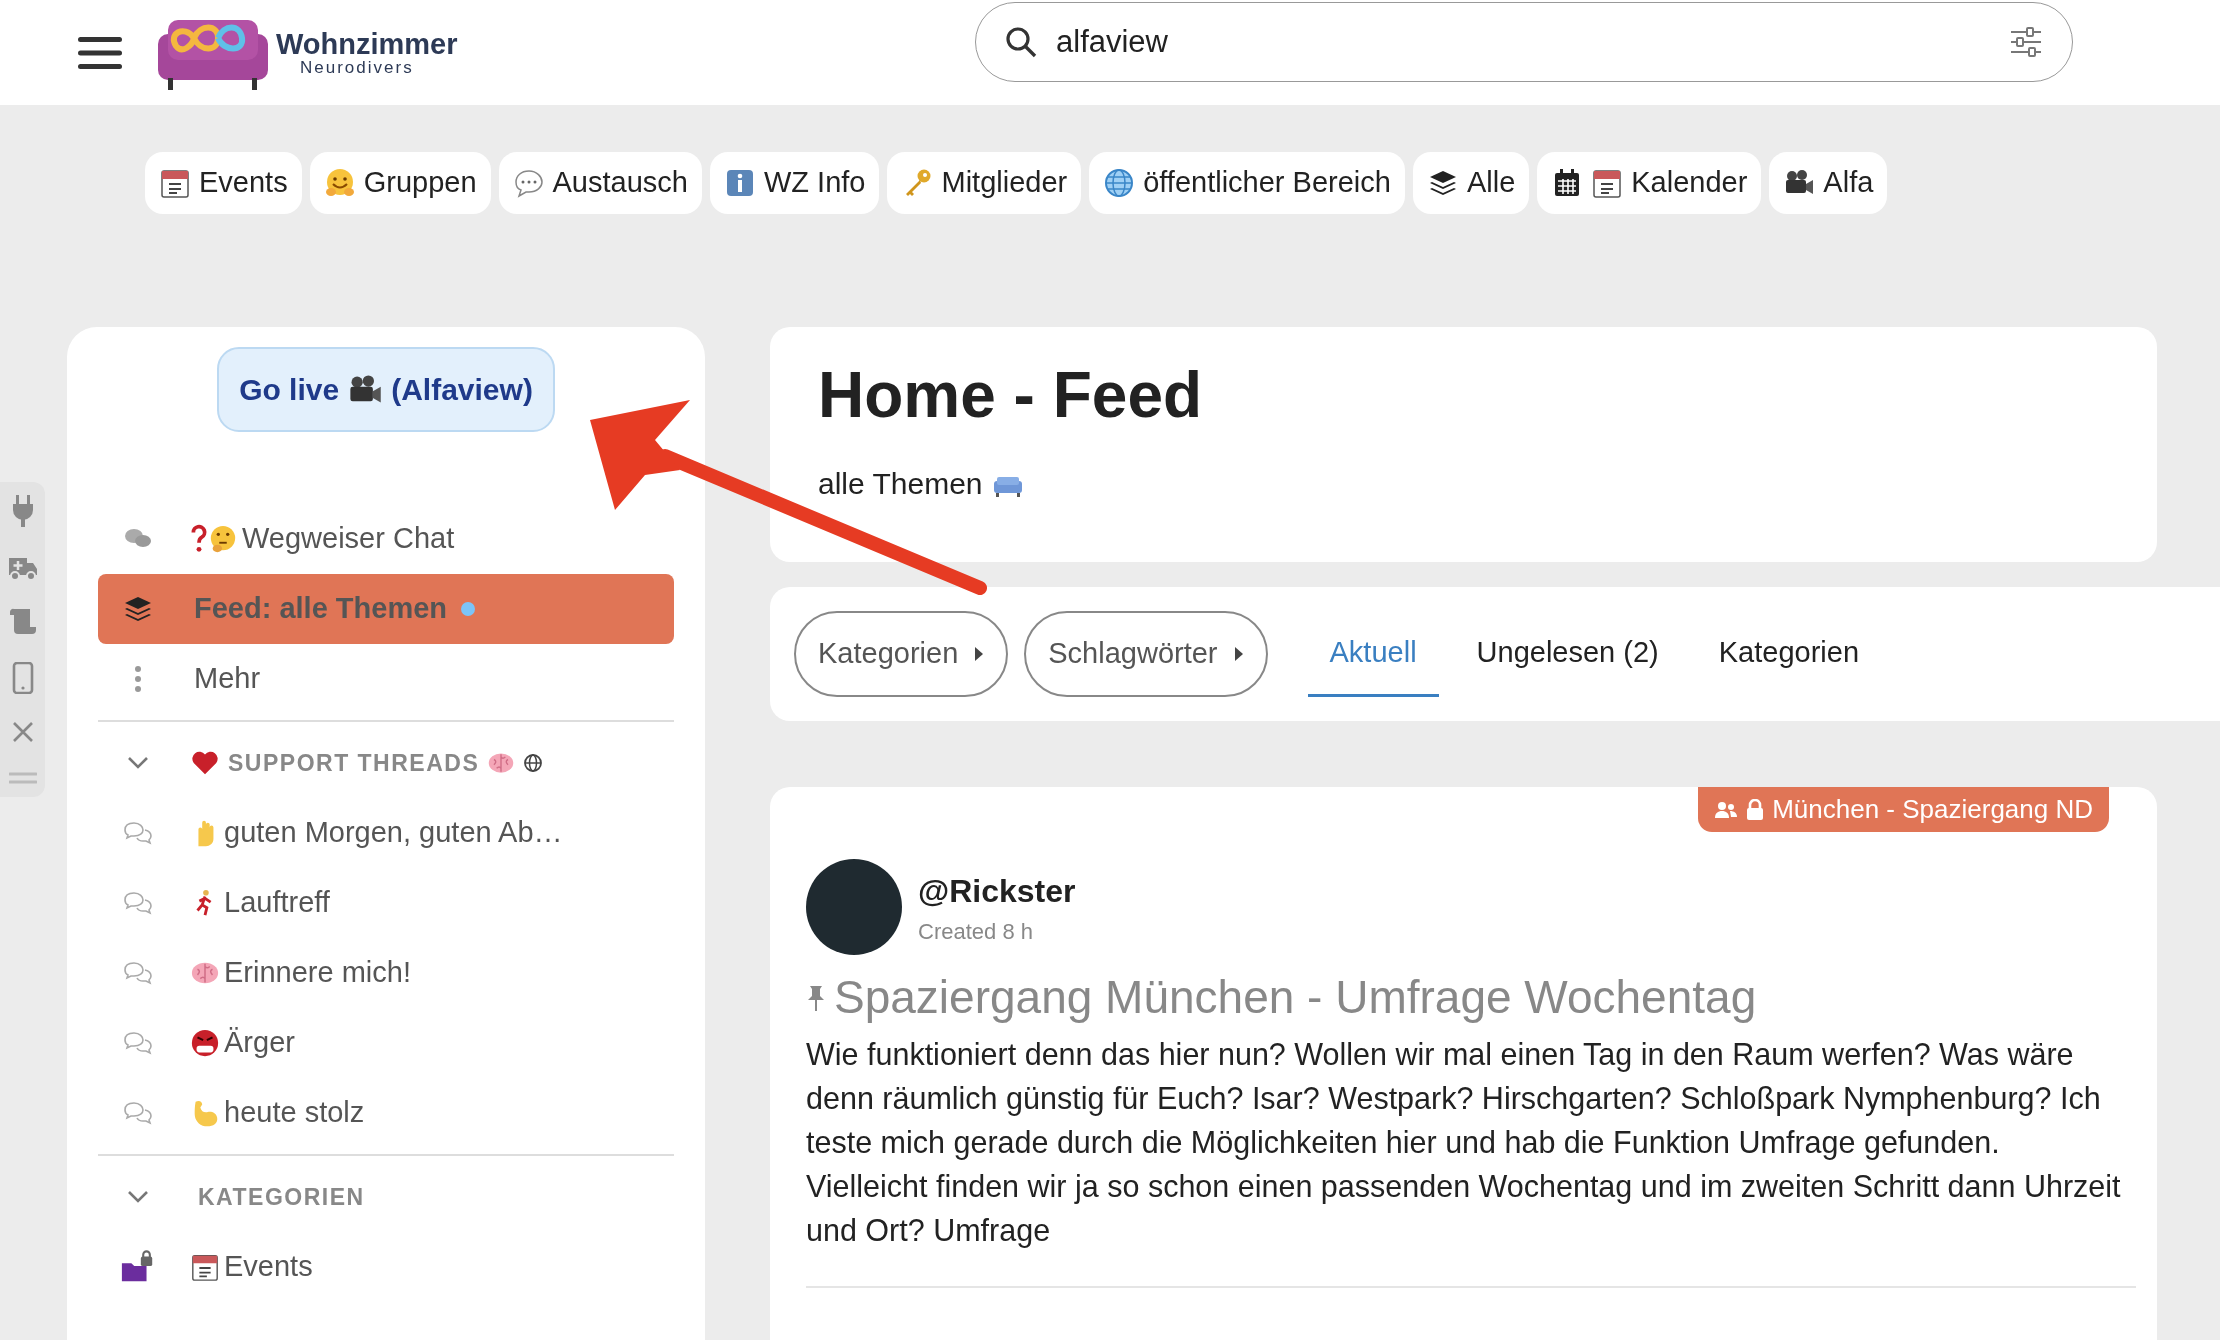 Image resolution: width=2220 pixels, height=1340 pixels. Describe the element at coordinates (1828, 183) in the screenshot. I see `nav-chip: Alfa` at that location.